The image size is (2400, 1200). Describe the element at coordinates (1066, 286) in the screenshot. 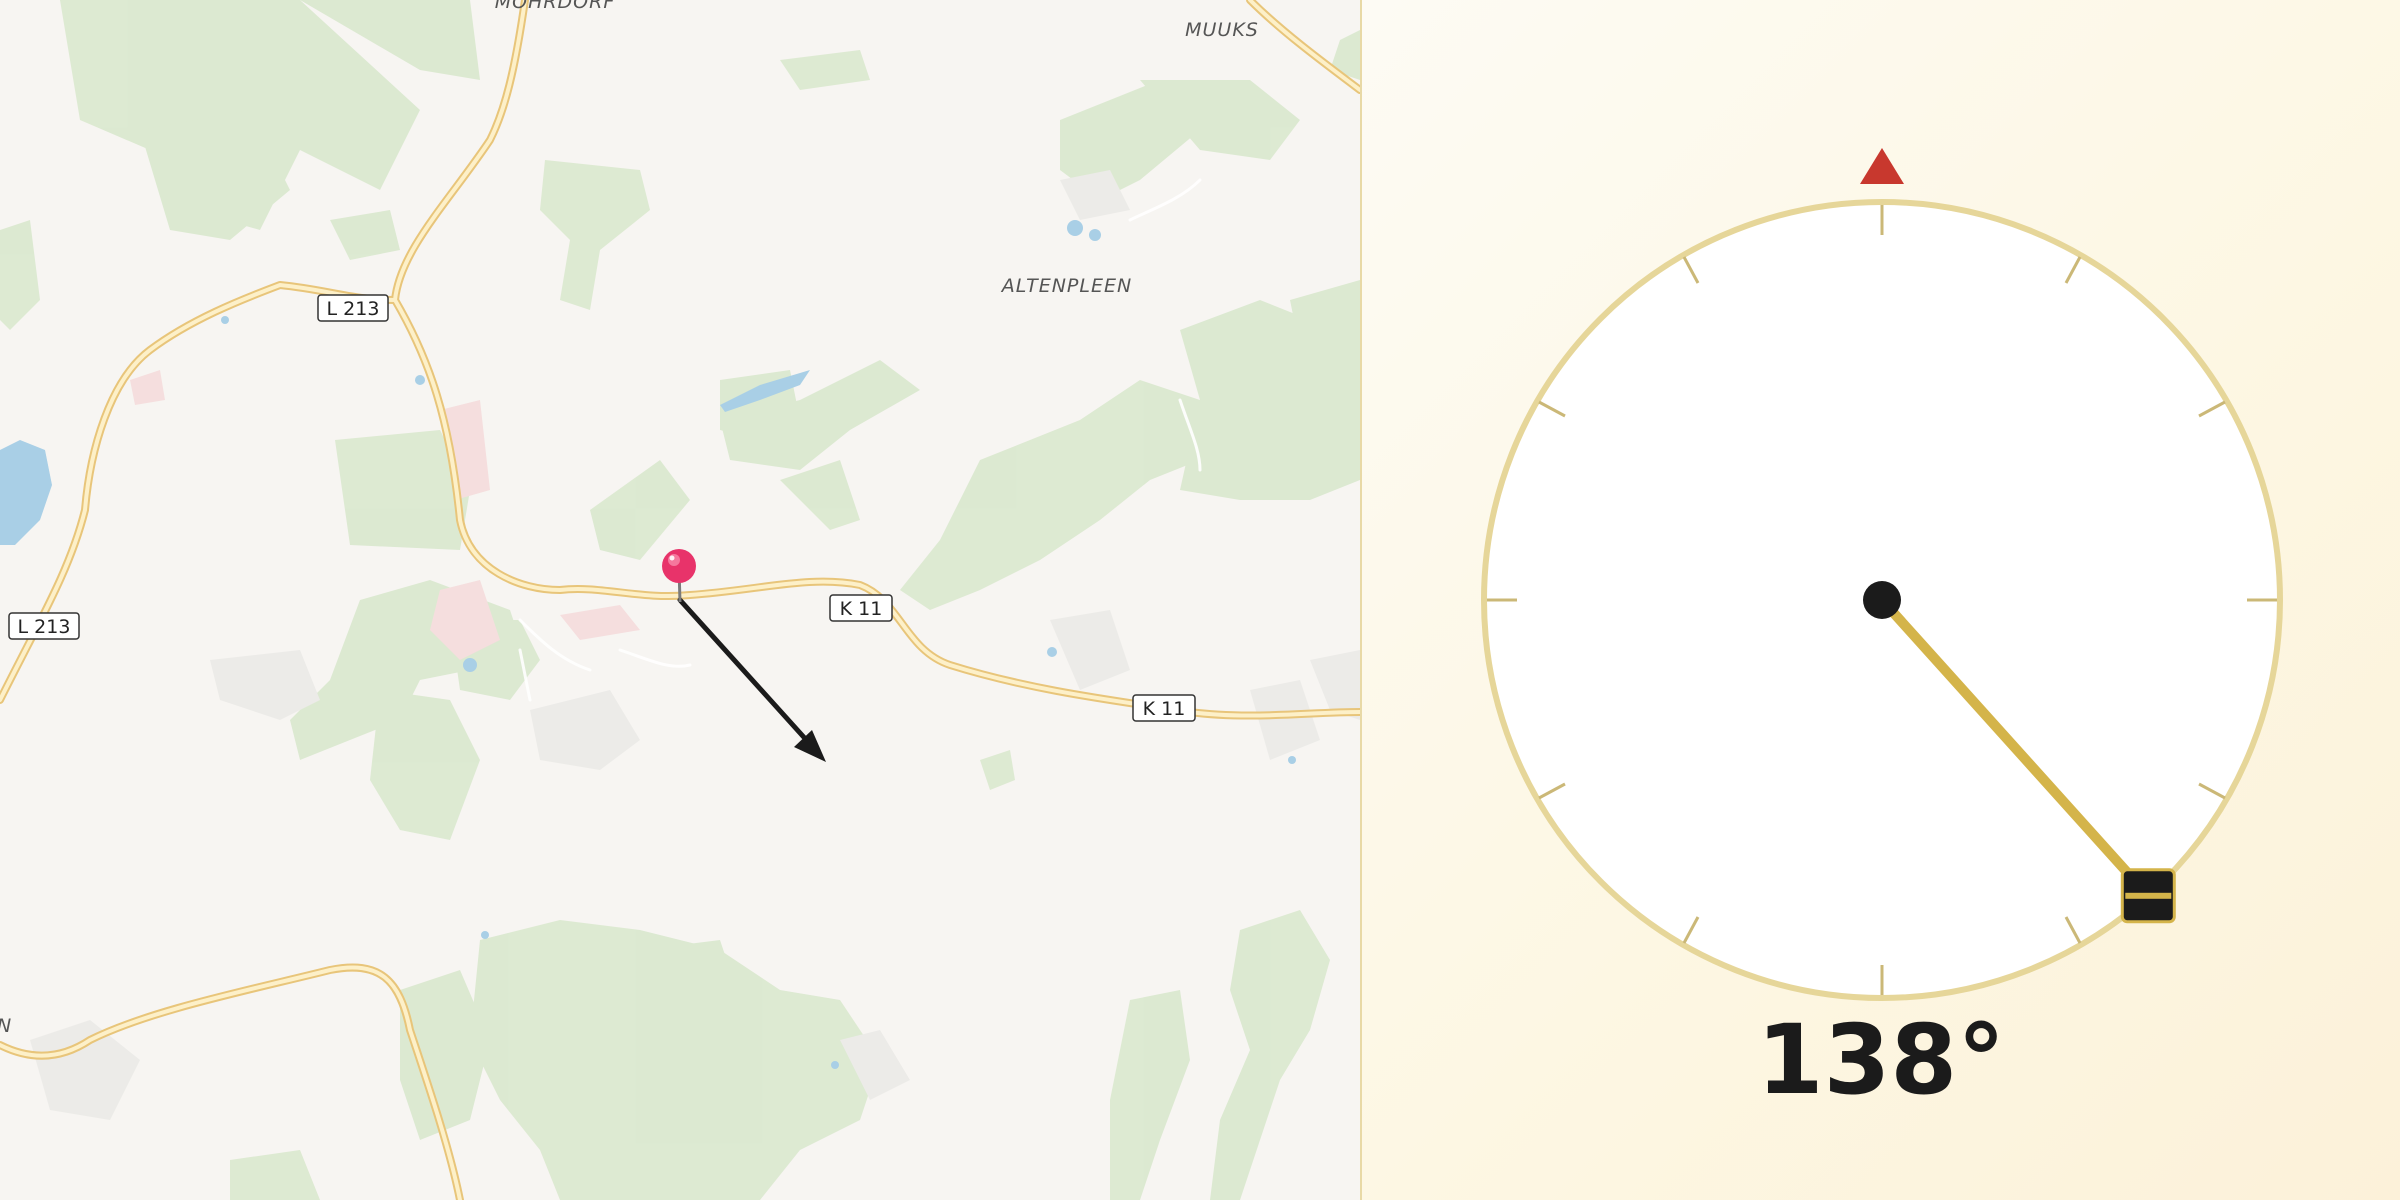

I see `place-label-altenpleen: ALTENPLEEN` at that location.